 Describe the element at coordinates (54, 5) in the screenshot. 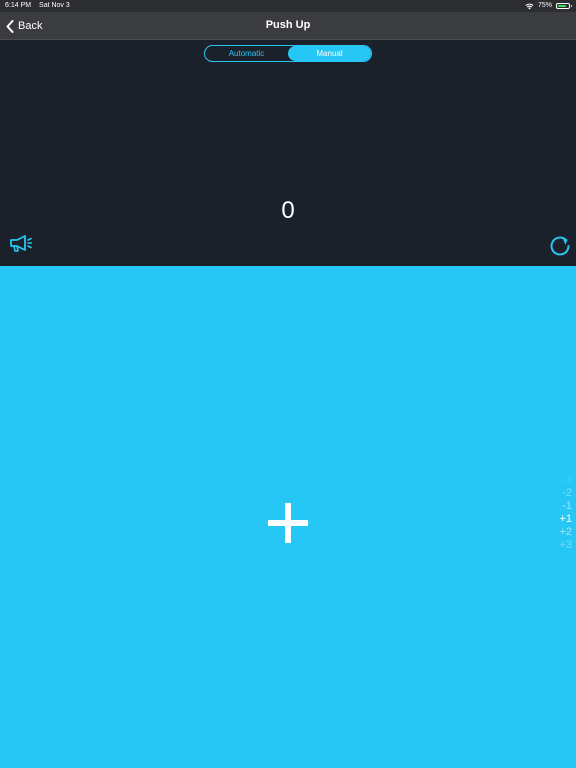

I see `status-date: Sat Nov 3` at that location.